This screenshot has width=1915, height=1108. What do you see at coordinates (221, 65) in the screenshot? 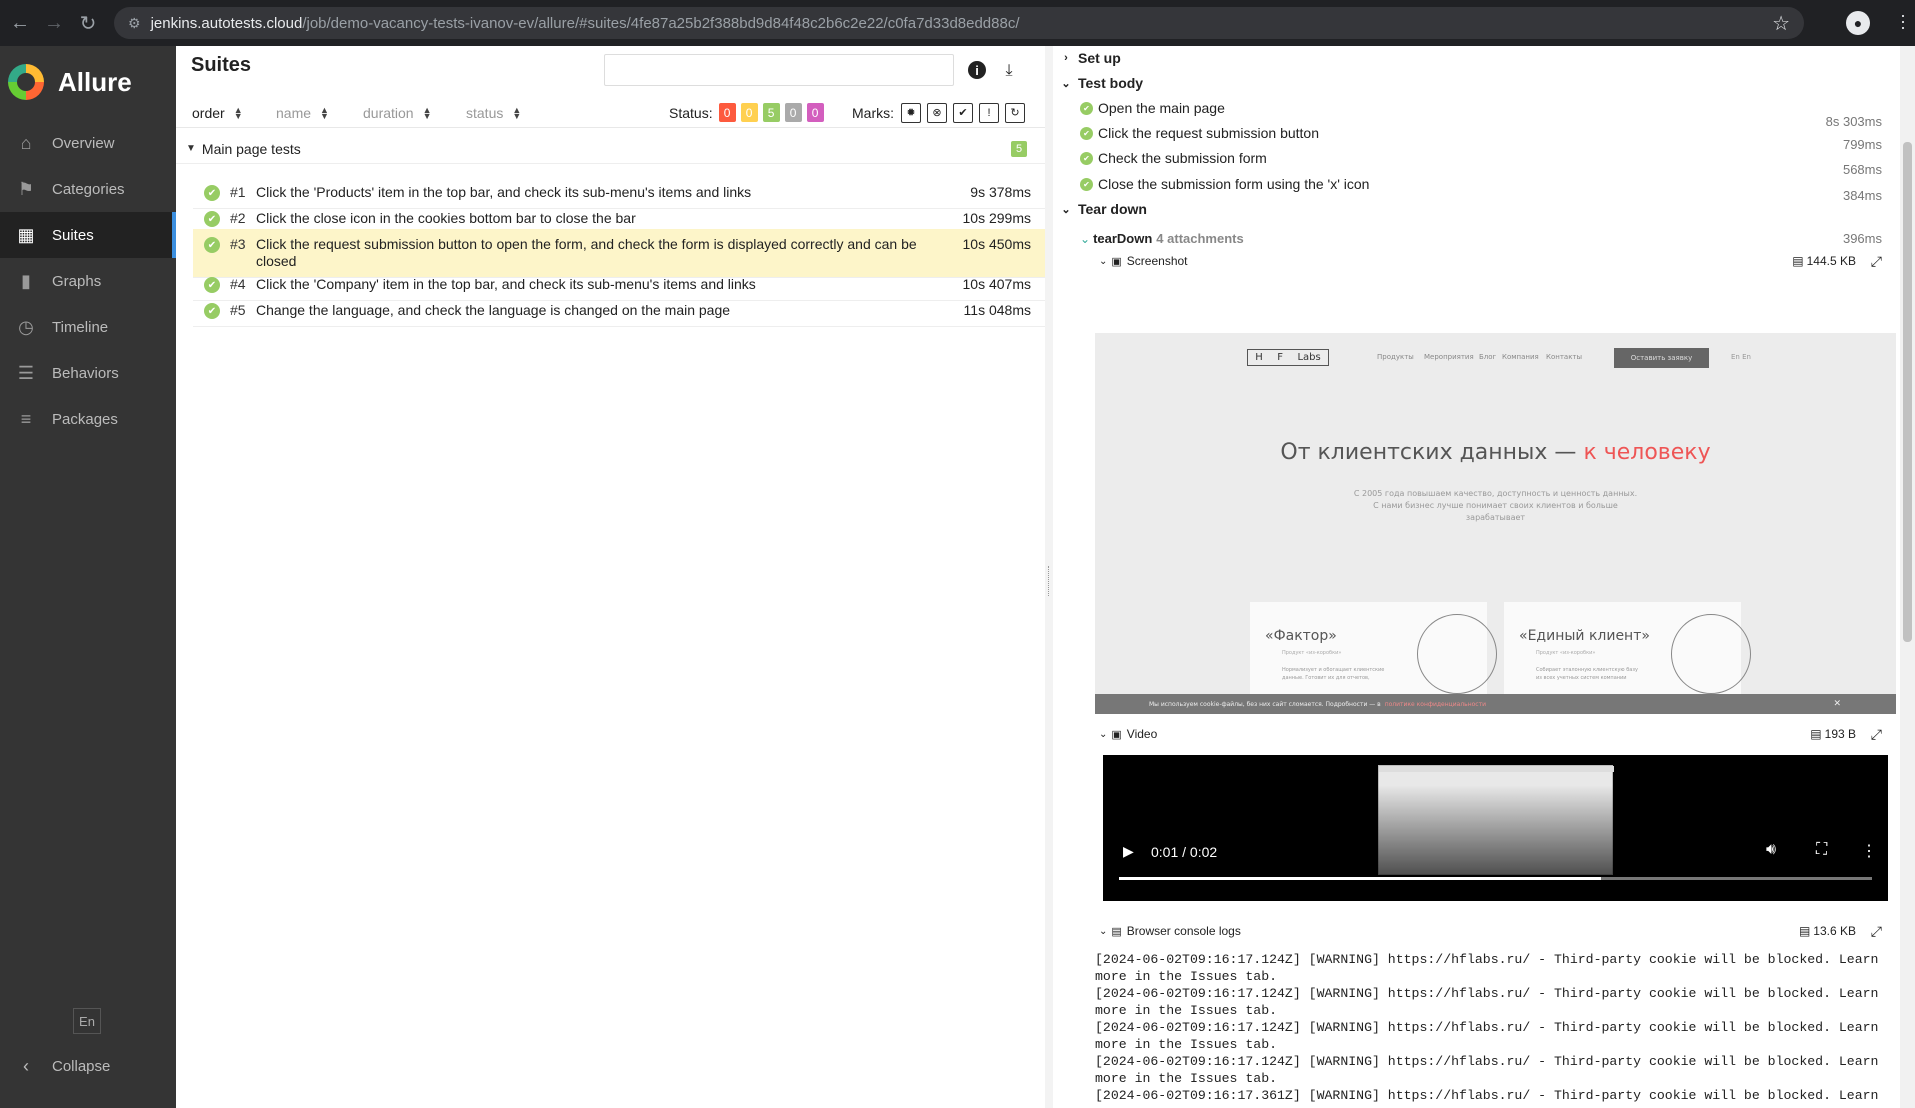
I see `page-title: Suites` at bounding box center [221, 65].